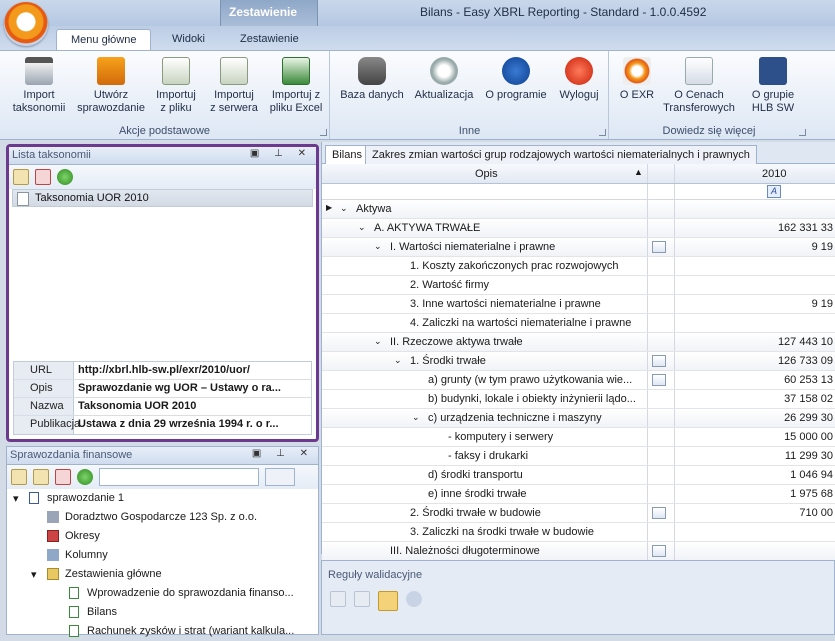  Describe the element at coordinates (176, 86) in the screenshot. I see `import-file-button: Importuj z pliku` at that location.